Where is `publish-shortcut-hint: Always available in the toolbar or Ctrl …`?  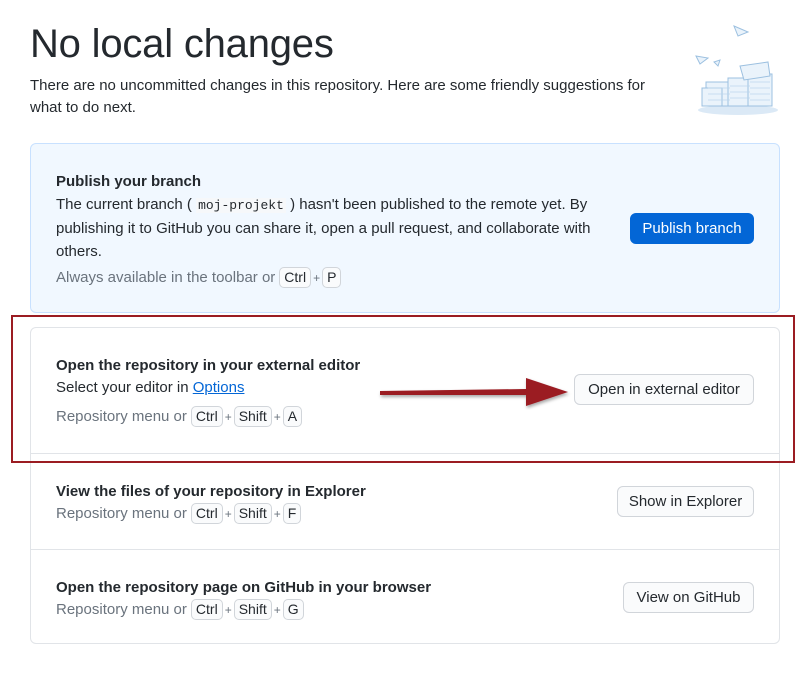 publish-shortcut-hint: Always available in the toolbar or Ctrl … is located at coordinates (199, 277).